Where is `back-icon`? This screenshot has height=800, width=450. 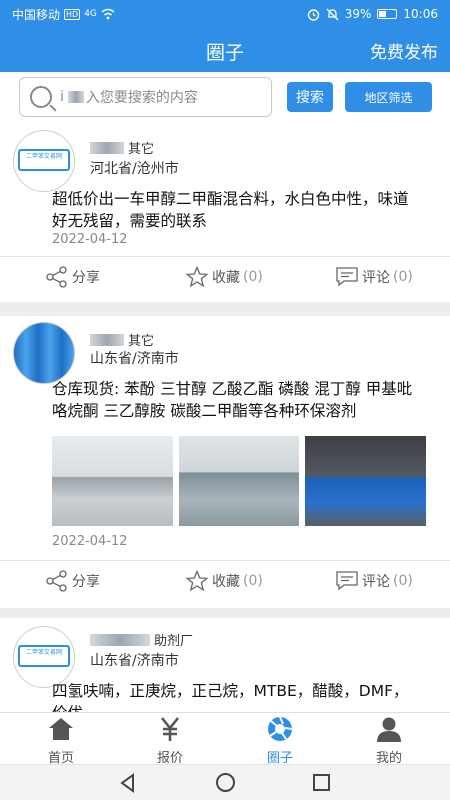 back-icon is located at coordinates (128, 783).